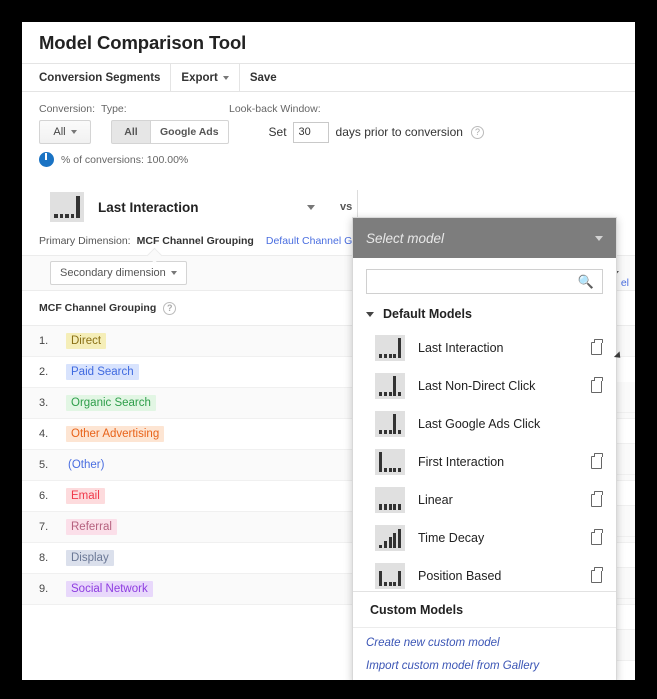  What do you see at coordinates (477, 386) in the screenshot?
I see `model-option-label: Last Non-Direct Click` at bounding box center [477, 386].